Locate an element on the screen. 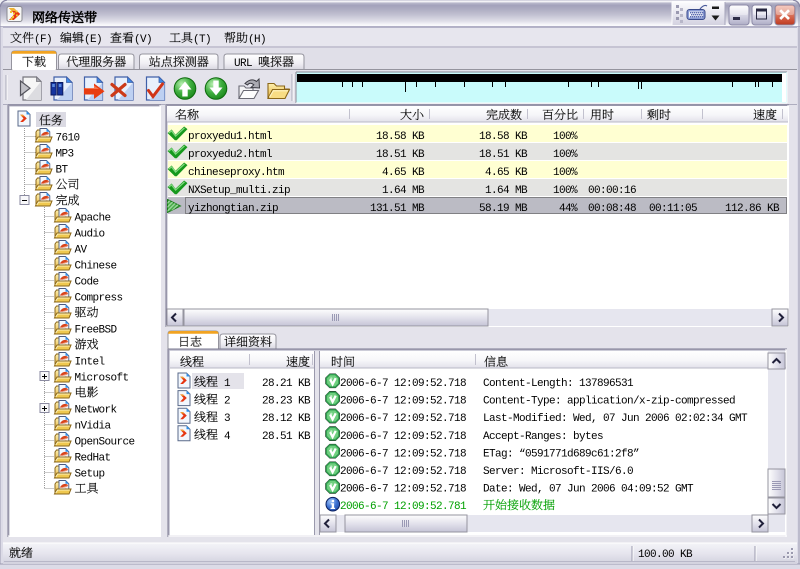  svg-text: NXSetup_multi.zip is located at coordinates (239, 191).